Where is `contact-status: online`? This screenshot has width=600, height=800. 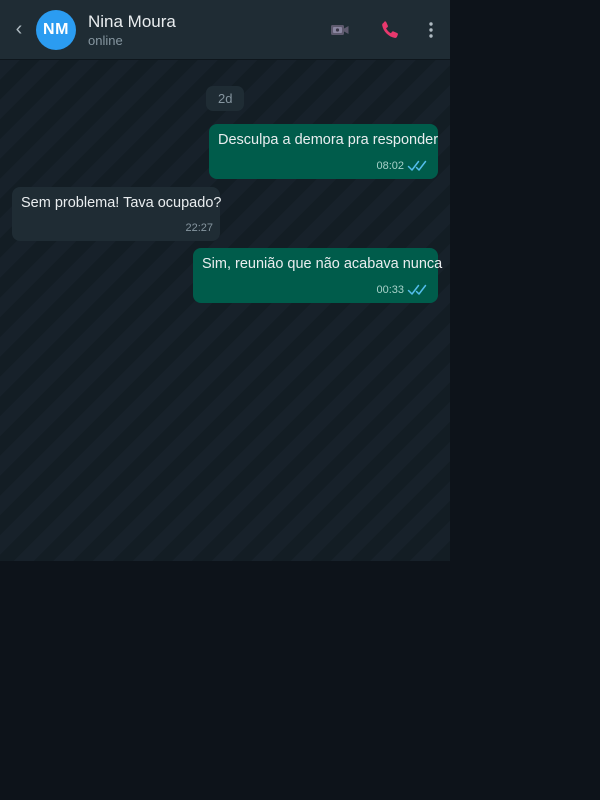 contact-status: online is located at coordinates (105, 40).